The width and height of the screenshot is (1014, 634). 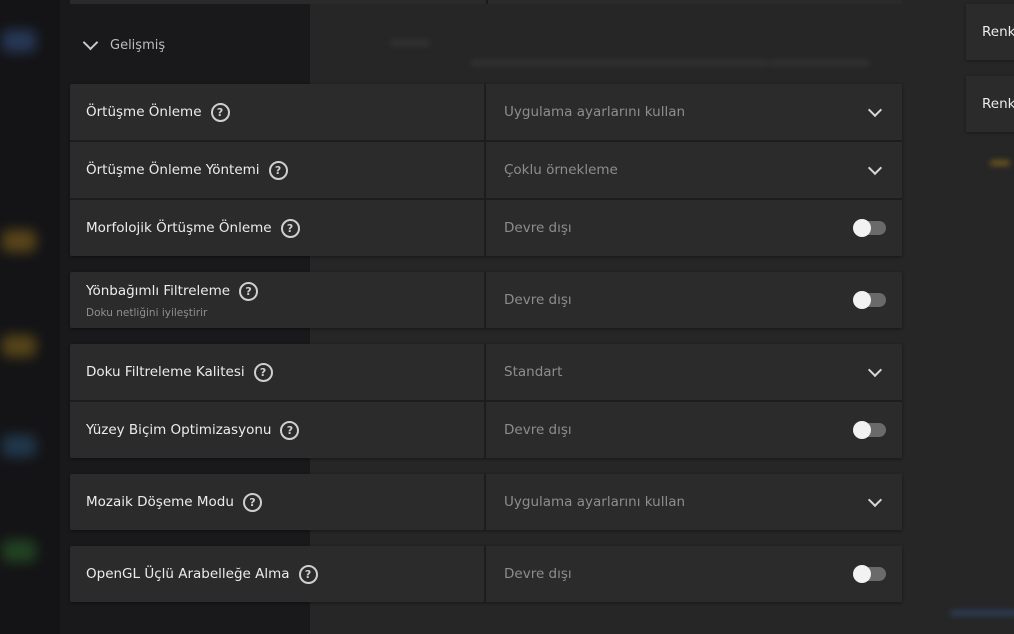 I want to click on setting-row-morphological-aa: Morfolojik Örtüşme Önleme? Devre dışı, so click(x=486, y=228).